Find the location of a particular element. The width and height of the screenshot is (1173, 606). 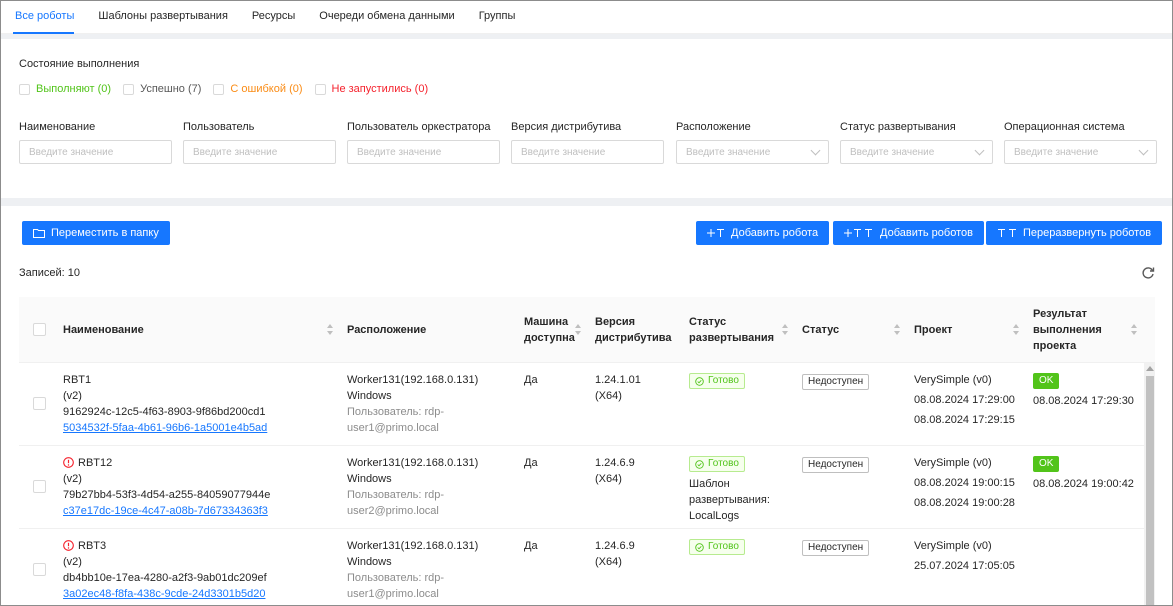

name-filter-input: Введите значение is located at coordinates (95, 152).